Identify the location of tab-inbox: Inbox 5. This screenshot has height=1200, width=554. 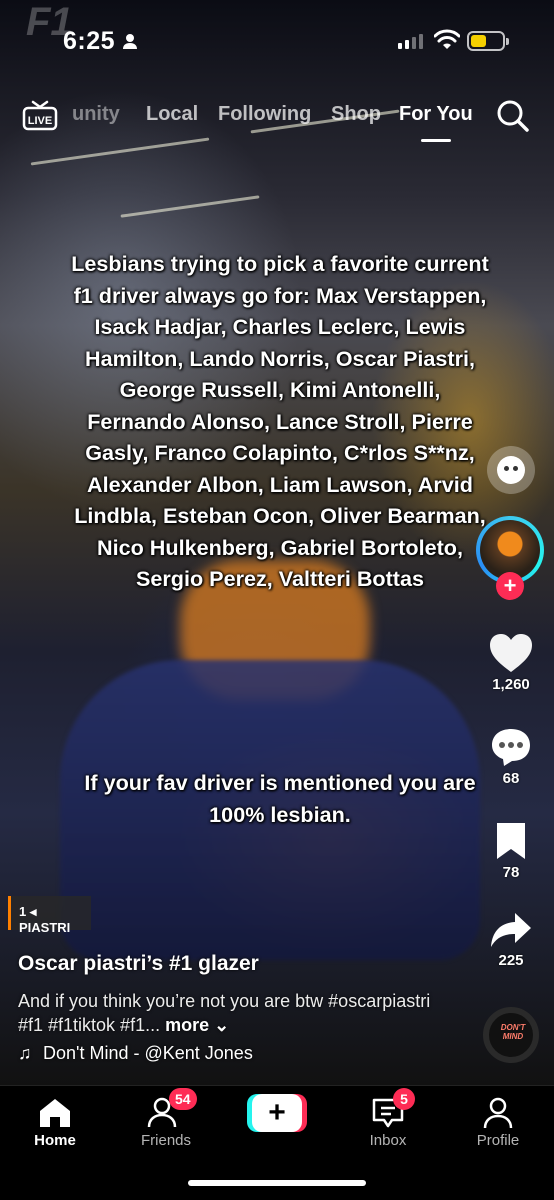
(388, 1118).